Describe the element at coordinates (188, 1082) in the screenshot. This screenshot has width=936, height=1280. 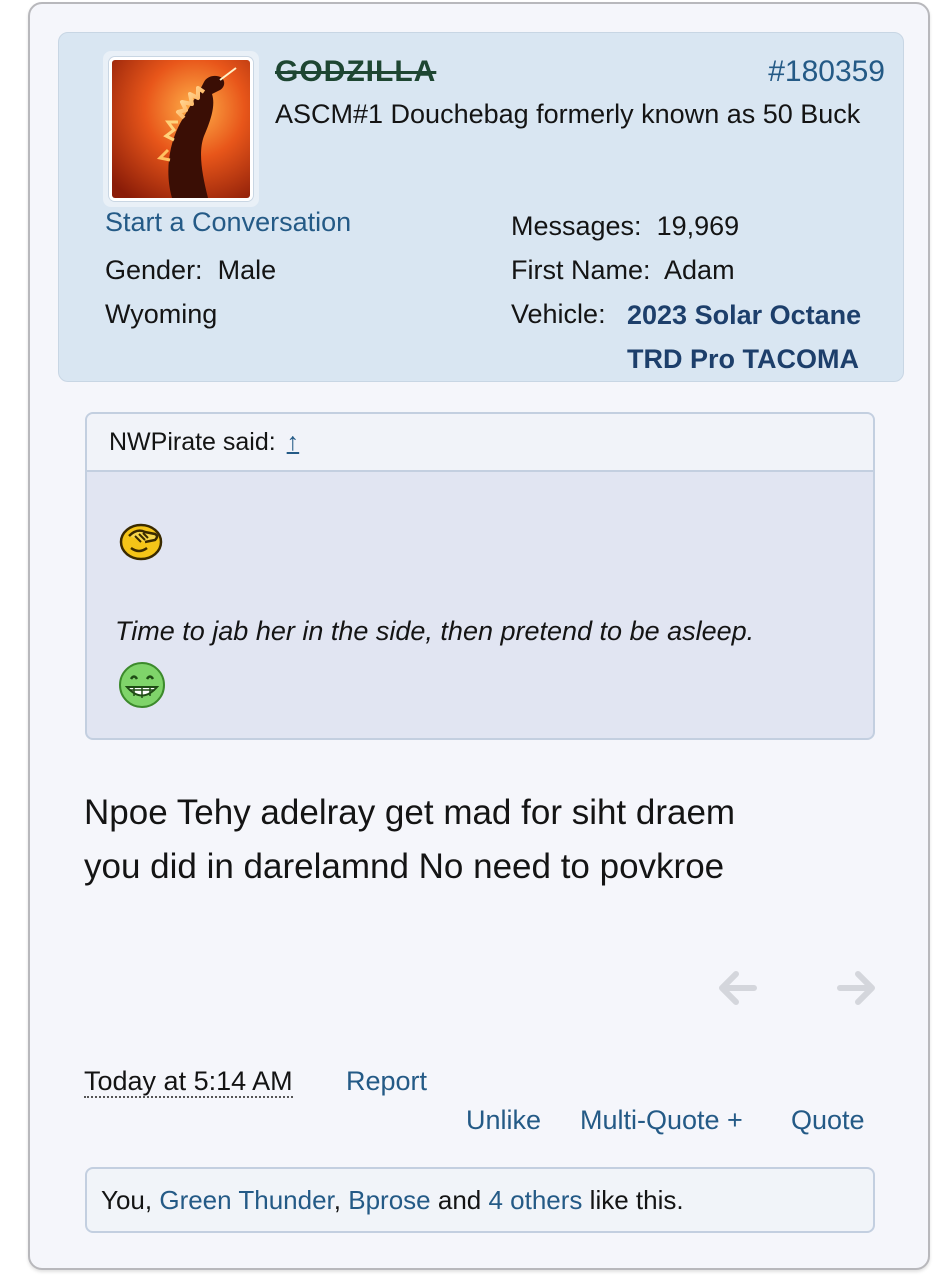
I see `post-timestamp: Today at 5:14 AM` at that location.